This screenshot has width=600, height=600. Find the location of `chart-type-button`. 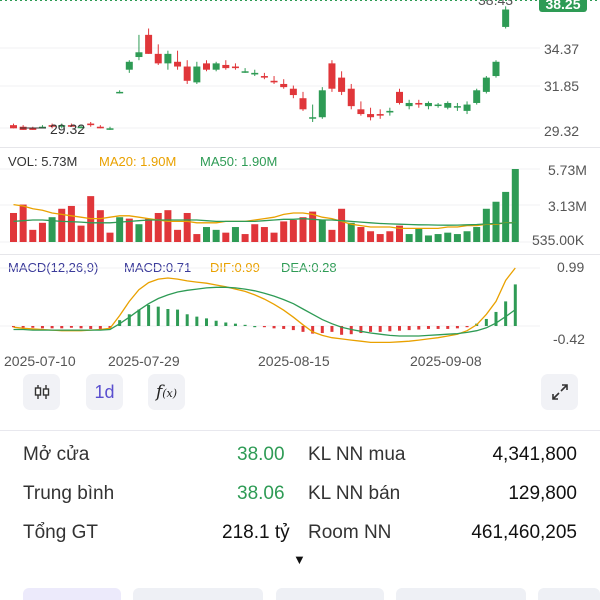

chart-type-button is located at coordinates (41, 392).